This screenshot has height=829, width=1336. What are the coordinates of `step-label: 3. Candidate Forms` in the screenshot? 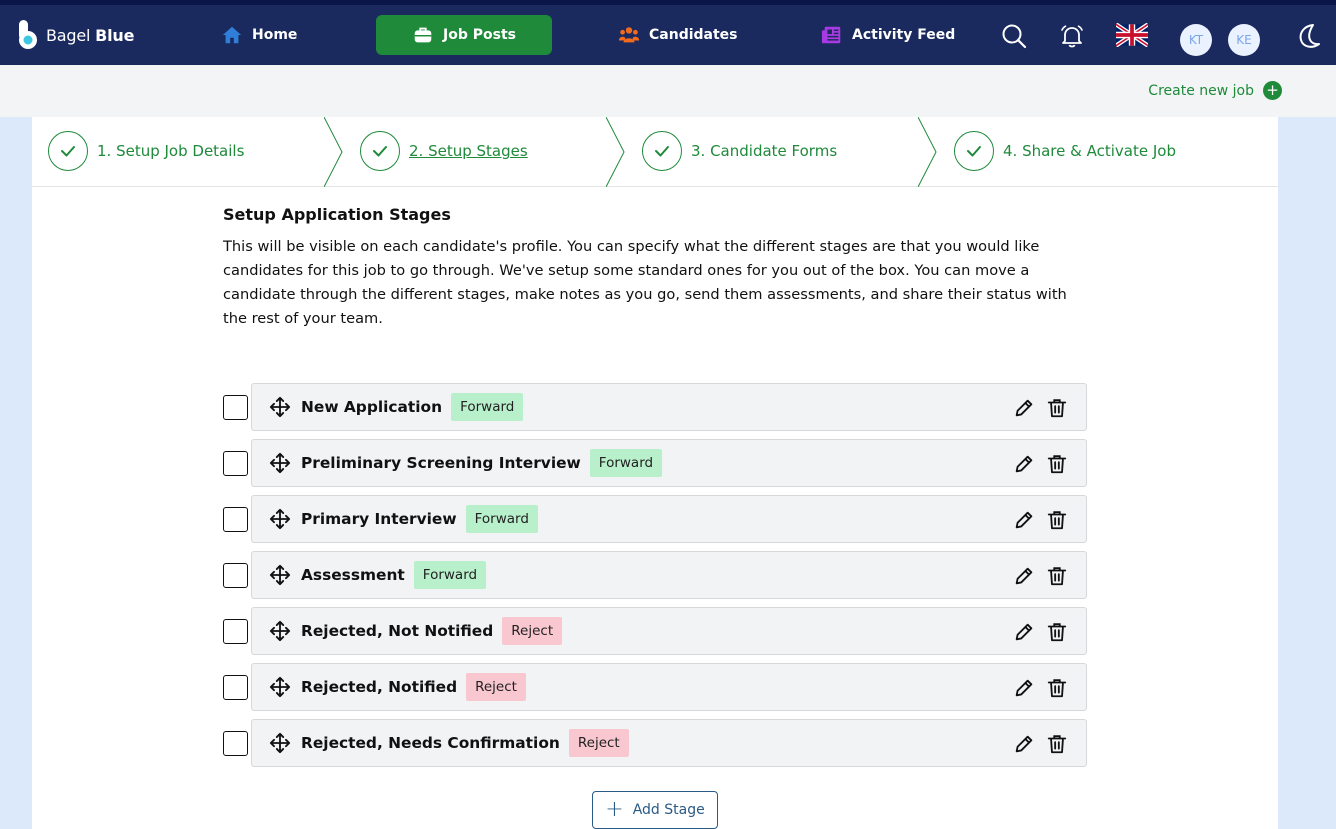 It's located at (764, 151).